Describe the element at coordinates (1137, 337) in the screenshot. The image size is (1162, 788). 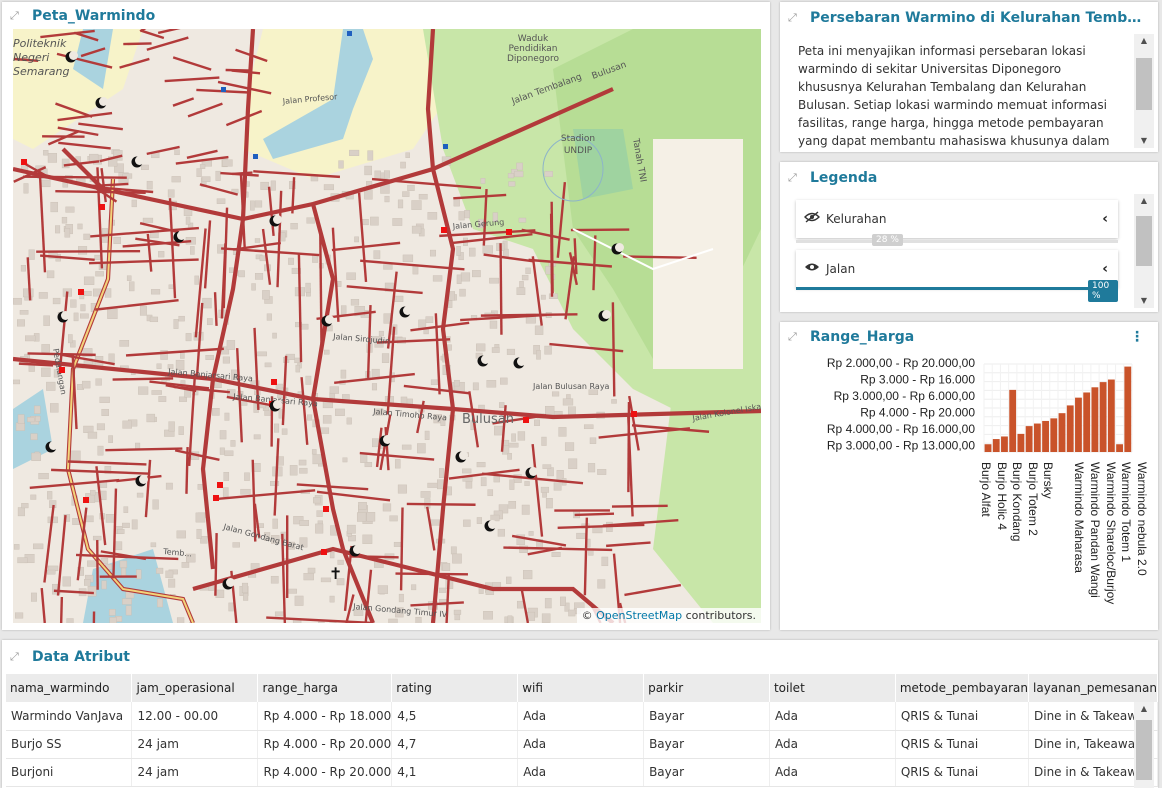
I see `more-vertical-icon: ⋮` at that location.